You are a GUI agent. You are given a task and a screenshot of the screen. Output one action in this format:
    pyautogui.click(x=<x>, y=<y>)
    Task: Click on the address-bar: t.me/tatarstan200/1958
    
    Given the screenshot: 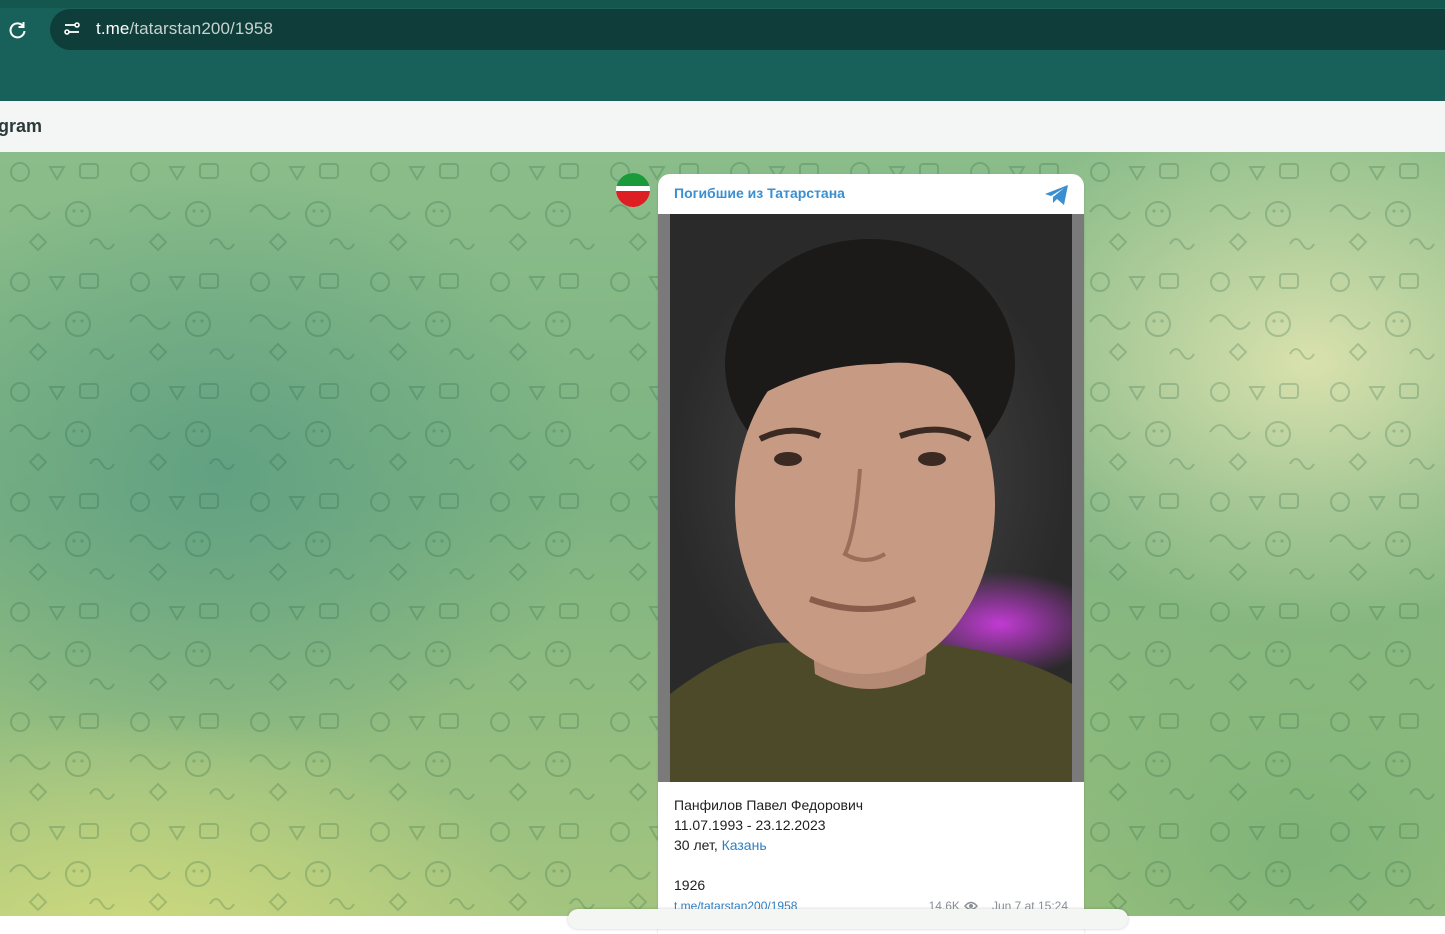 What is the action you would take?
    pyautogui.click(x=747, y=29)
    